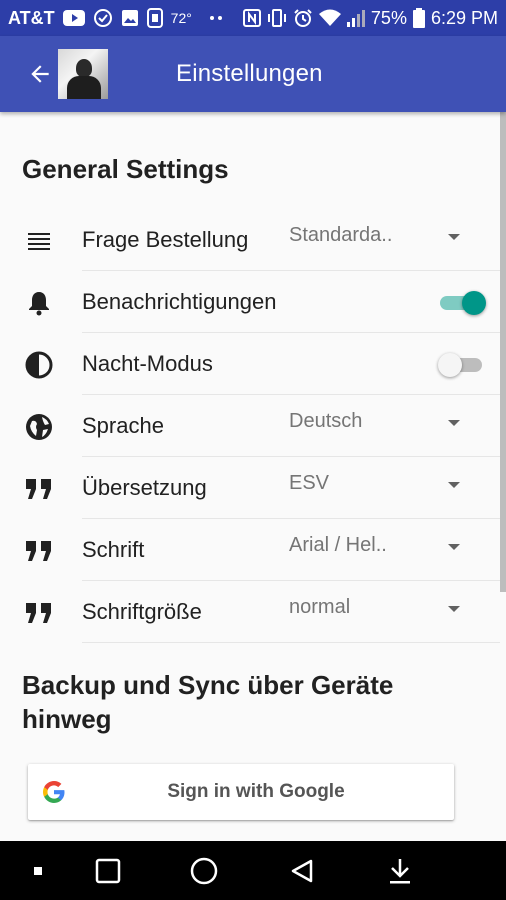  What do you see at coordinates (39, 303) in the screenshot?
I see `bell-icon` at bounding box center [39, 303].